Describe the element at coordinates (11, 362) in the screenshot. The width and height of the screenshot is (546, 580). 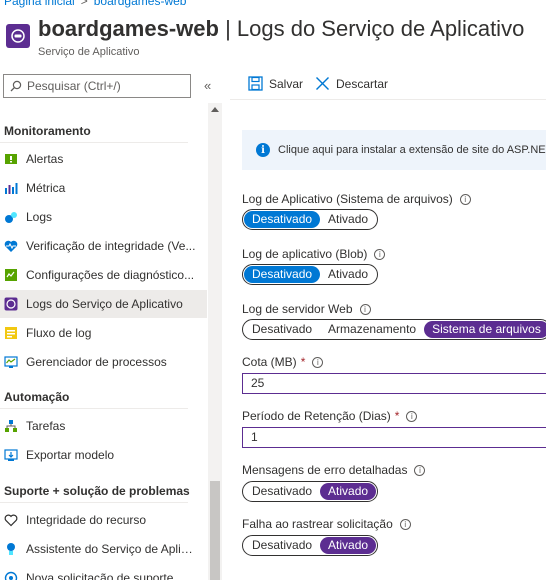
I see `process-explorer-icon` at that location.